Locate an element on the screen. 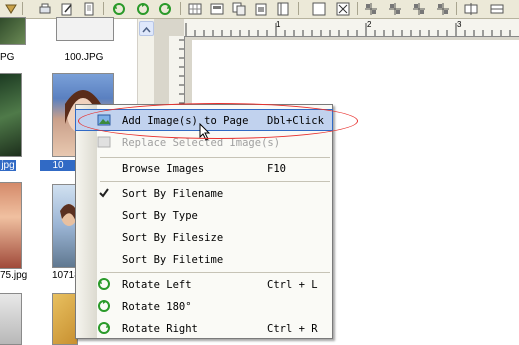 This screenshot has width=519, height=345. menu-item-browse-images: Browse Images F10 is located at coordinates (204, 168).